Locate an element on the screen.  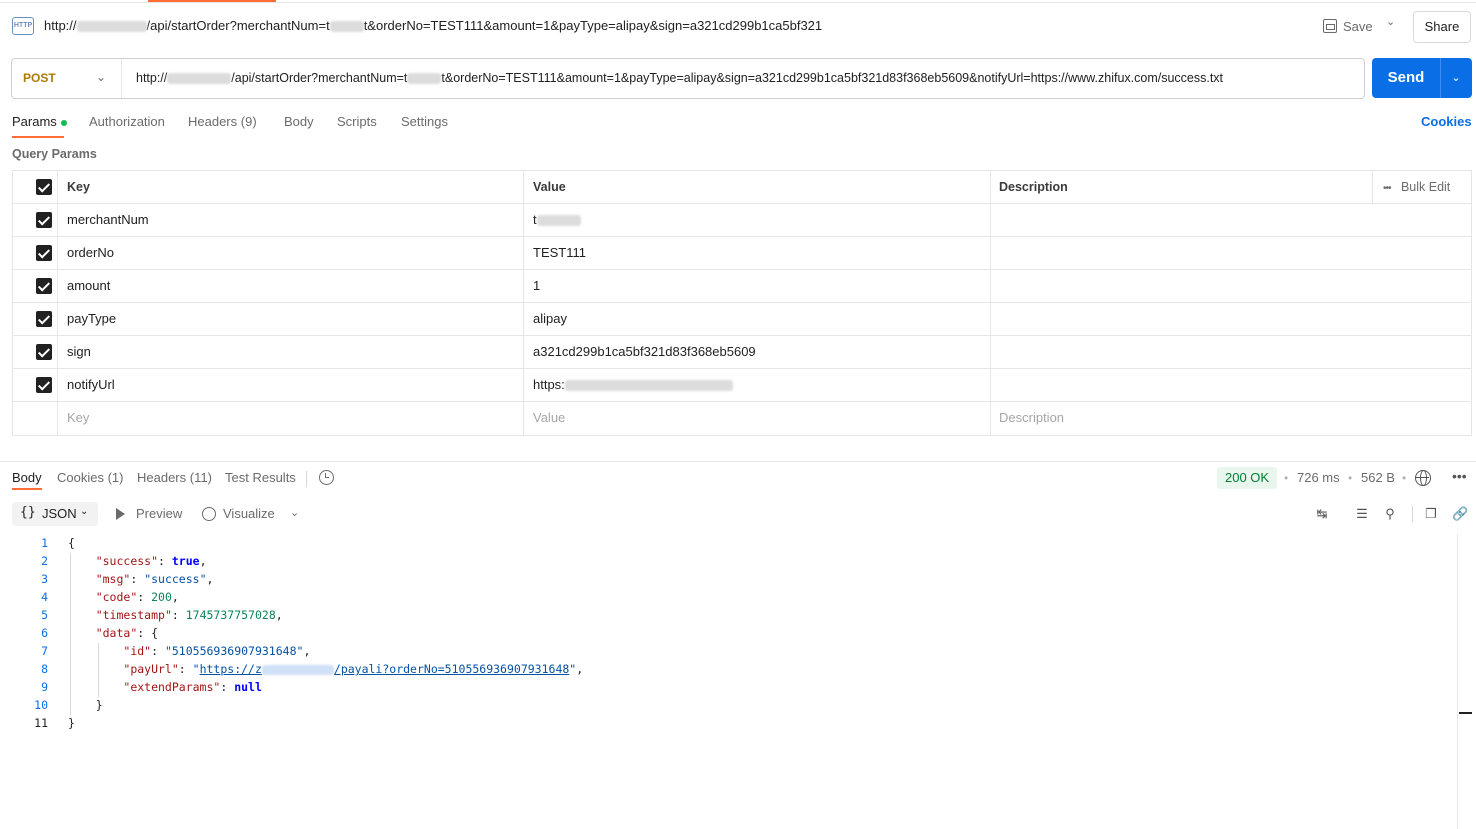
json-key: "data" is located at coordinates (116, 633).